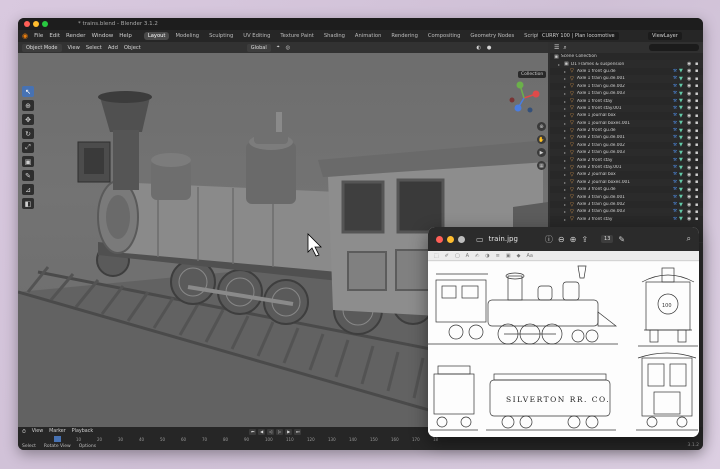  What do you see at coordinates (103, 36) in the screenshot?
I see `menu-window: Window` at bounding box center [103, 36].